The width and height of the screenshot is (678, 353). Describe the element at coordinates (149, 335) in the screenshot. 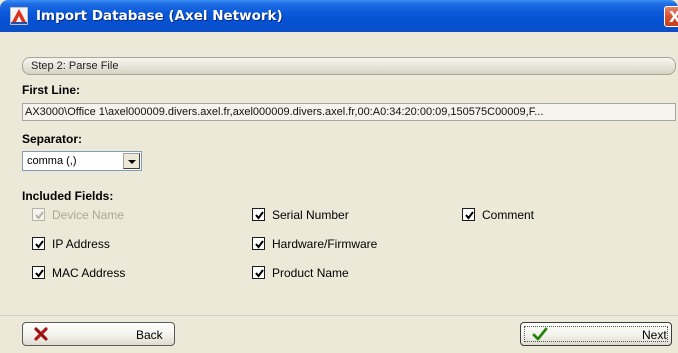

I see `back-button-label: Back` at that location.